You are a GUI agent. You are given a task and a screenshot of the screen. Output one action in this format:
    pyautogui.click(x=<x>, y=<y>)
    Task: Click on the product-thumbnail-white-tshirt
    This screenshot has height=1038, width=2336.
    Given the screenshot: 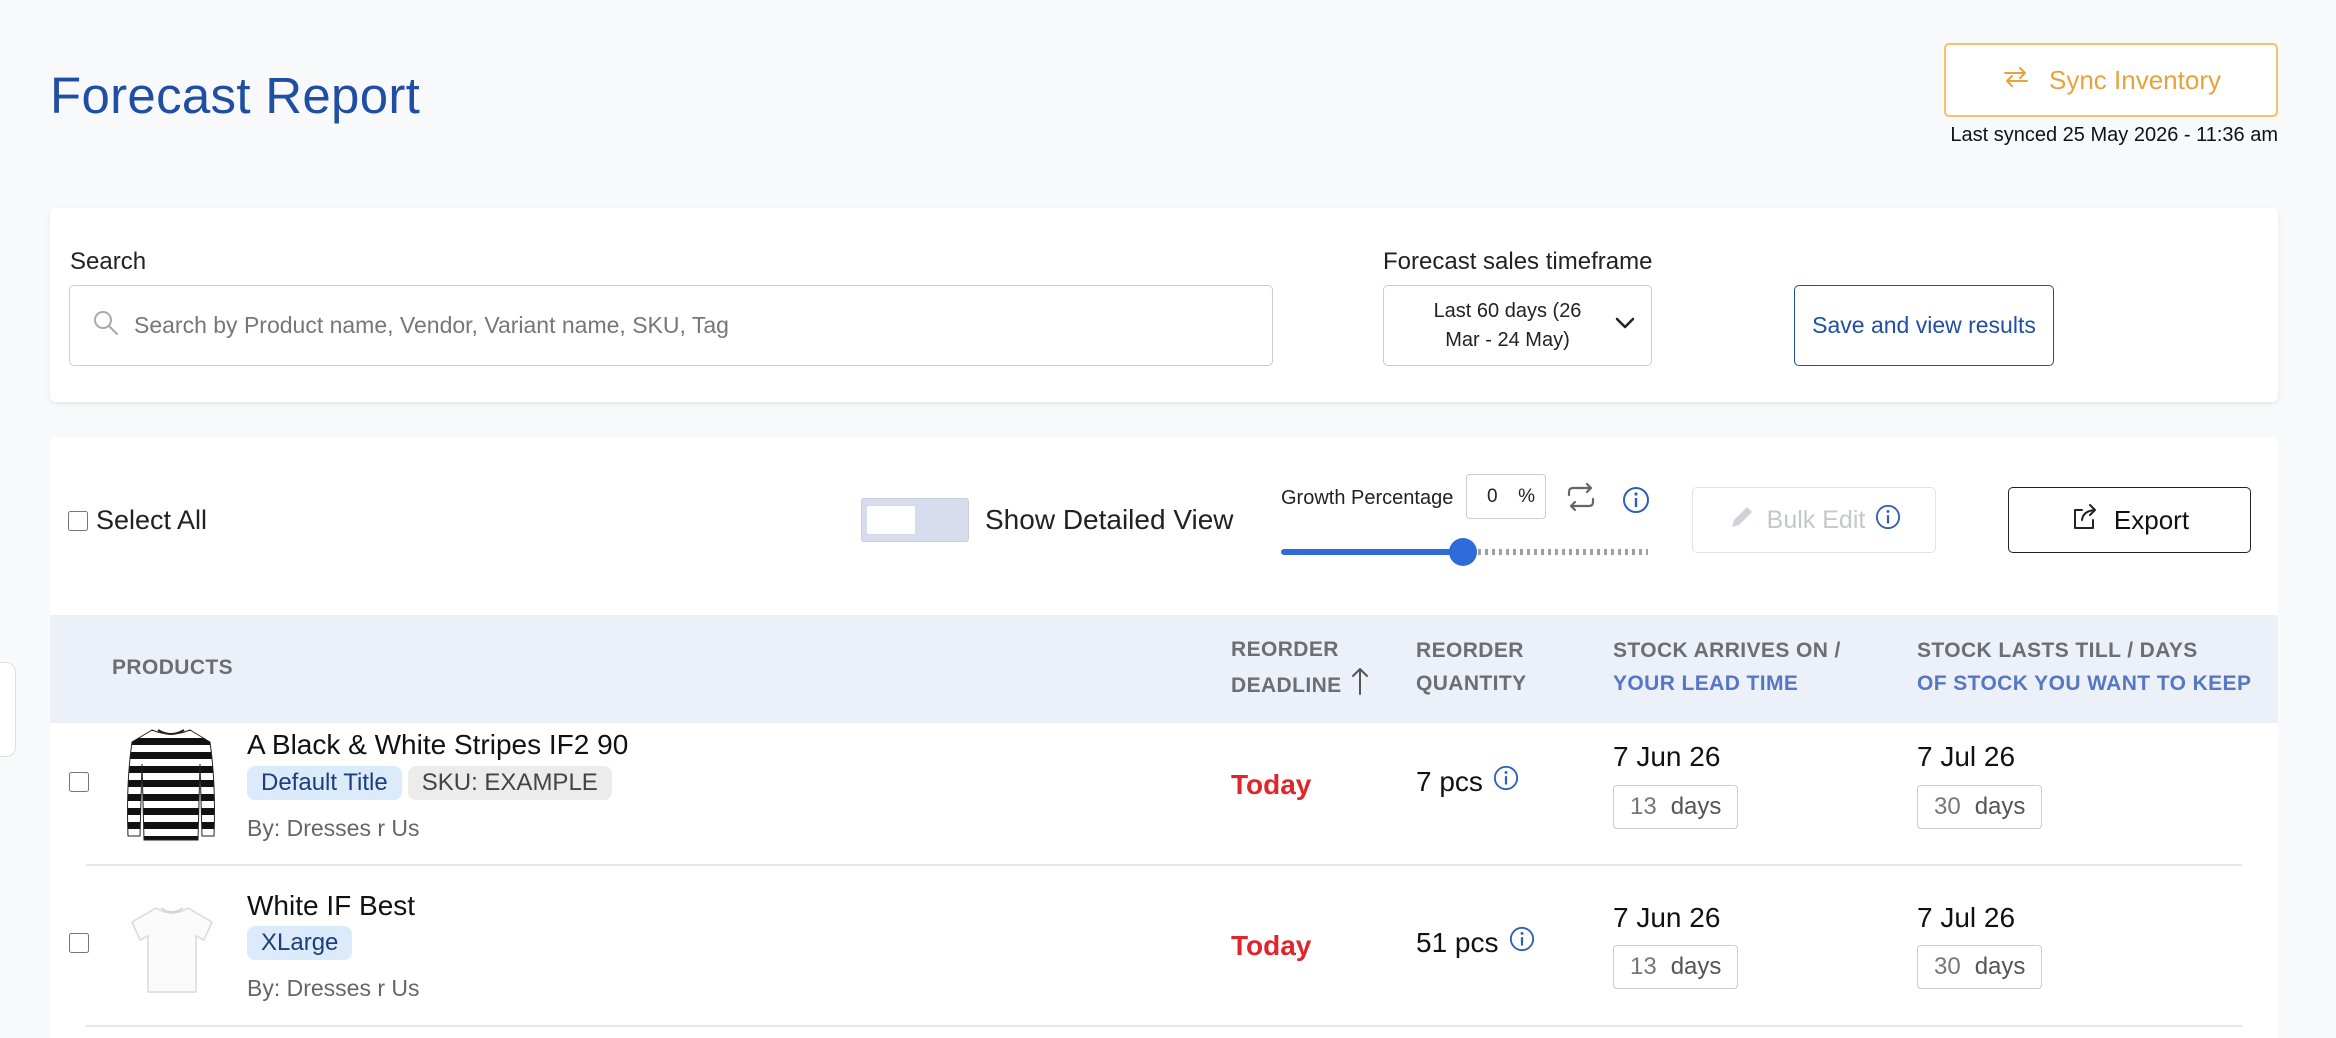 What is the action you would take?
    pyautogui.click(x=172, y=948)
    